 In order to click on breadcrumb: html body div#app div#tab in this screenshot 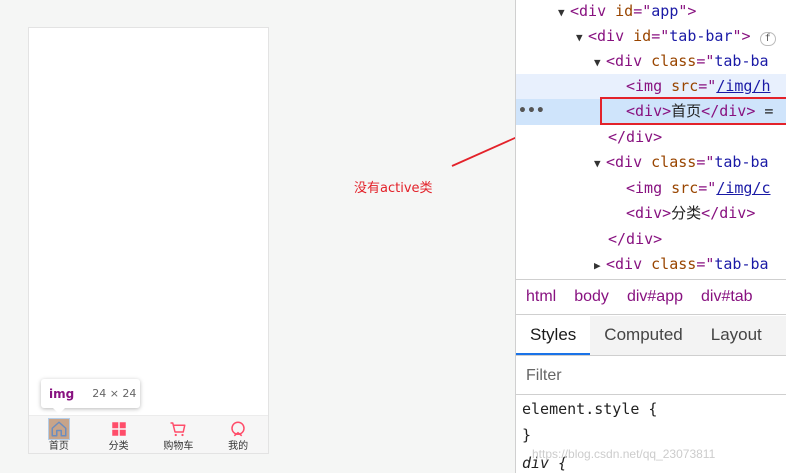, I will do `click(651, 297)`.